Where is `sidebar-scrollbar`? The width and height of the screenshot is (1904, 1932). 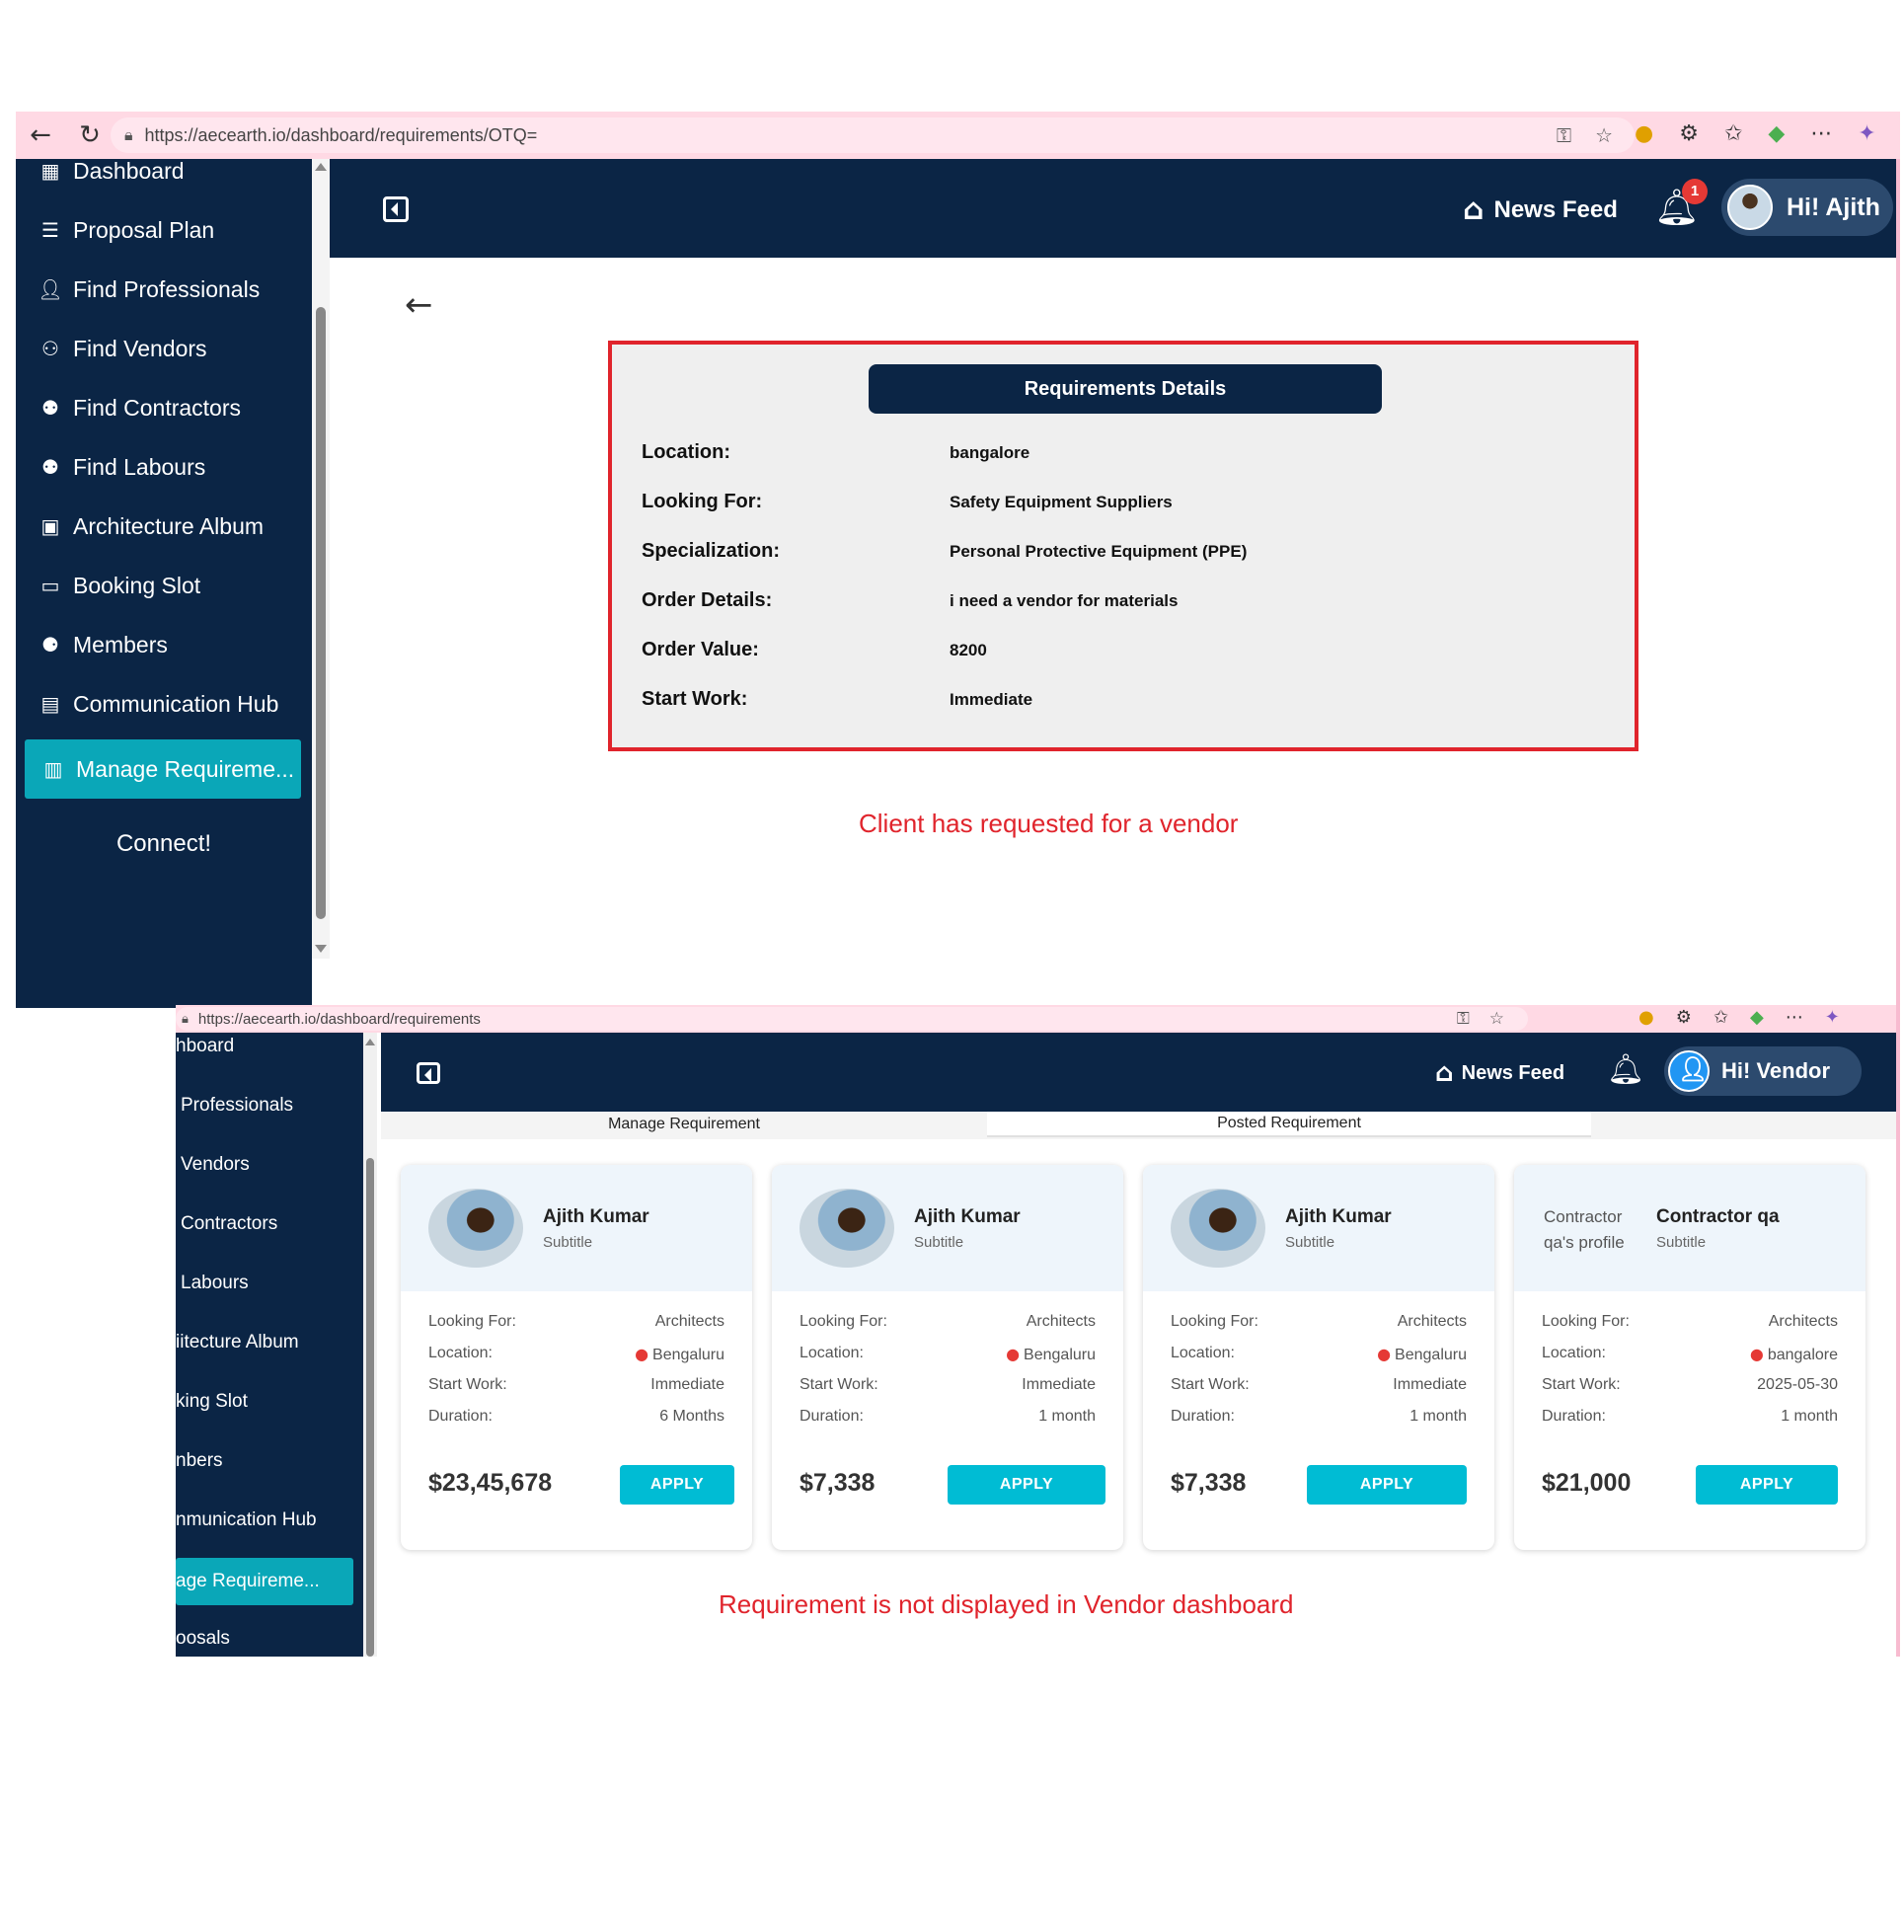 sidebar-scrollbar is located at coordinates (321, 559).